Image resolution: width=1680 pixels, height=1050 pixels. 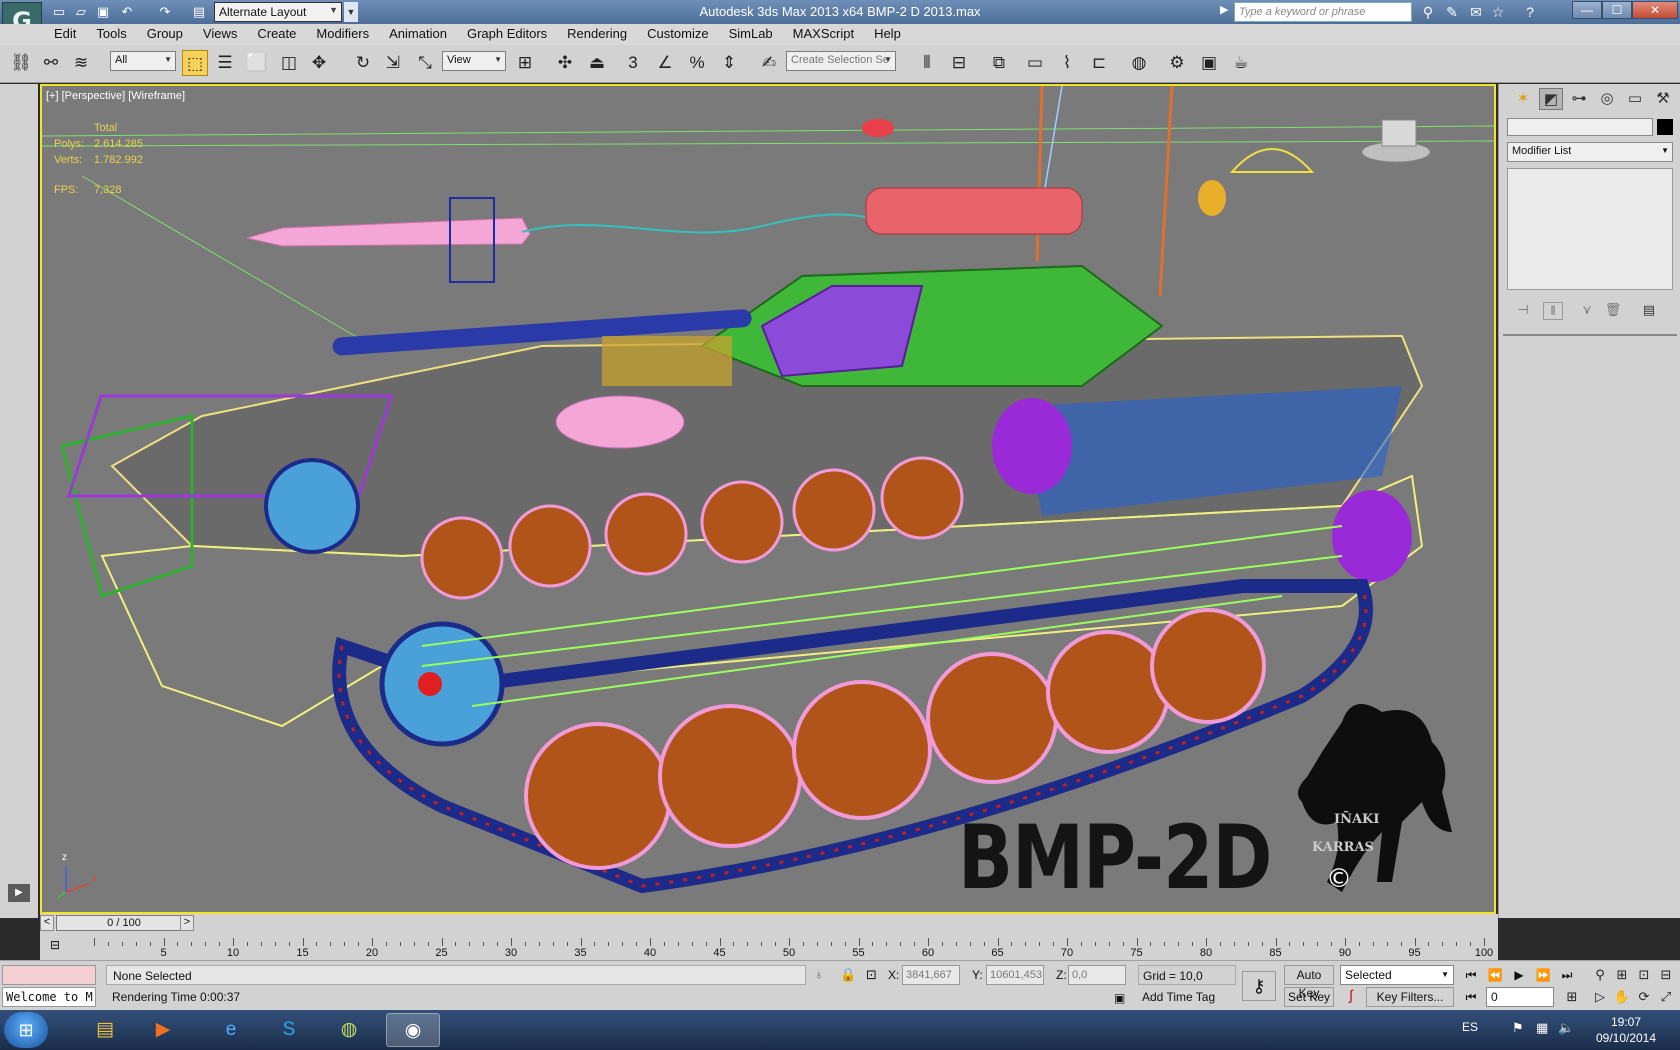 I want to click on time-slider: < 0 / 100 >, so click(x=769, y=923).